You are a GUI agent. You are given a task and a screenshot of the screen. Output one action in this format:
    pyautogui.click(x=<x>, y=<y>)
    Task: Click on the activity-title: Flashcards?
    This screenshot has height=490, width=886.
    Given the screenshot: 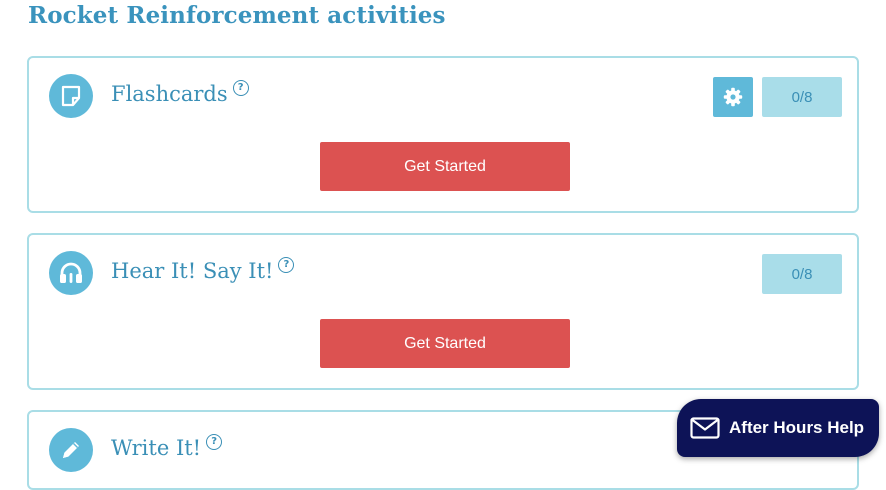 What is the action you would take?
    pyautogui.click(x=180, y=93)
    